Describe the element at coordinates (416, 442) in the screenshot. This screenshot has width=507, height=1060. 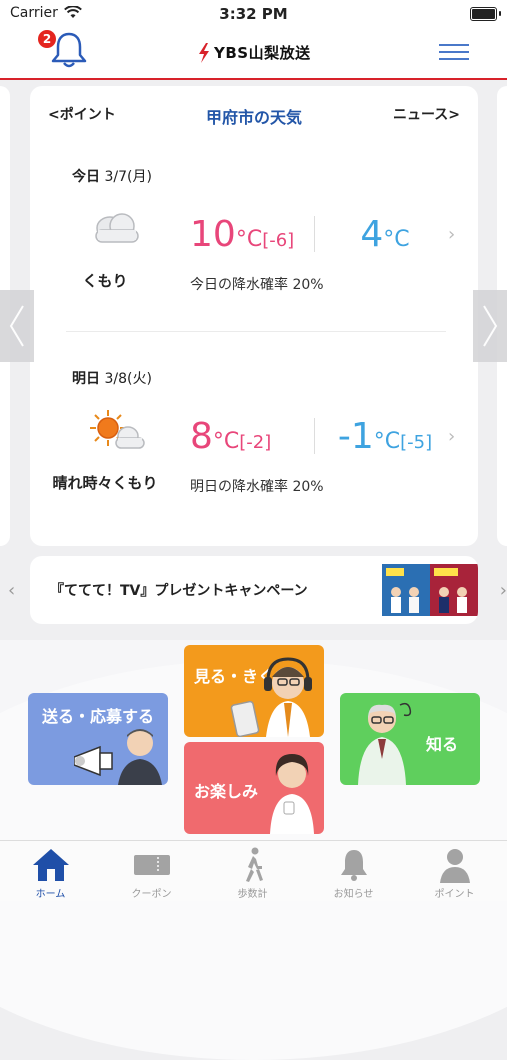
I see `low-temp-diff: [-5]` at that location.